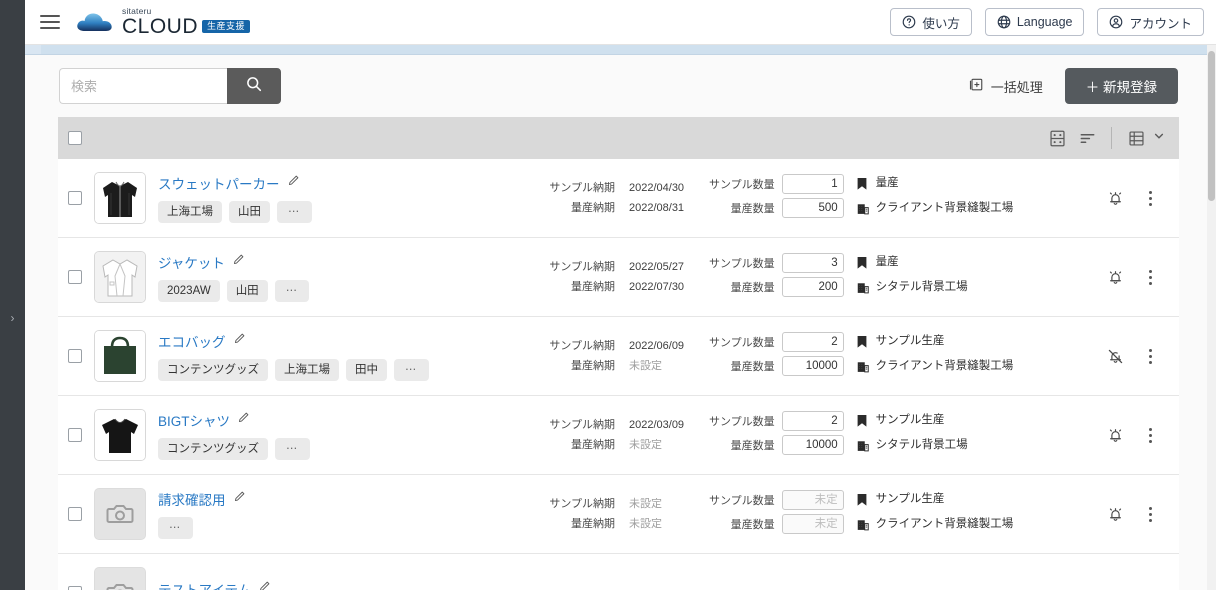 The image size is (1216, 590). What do you see at coordinates (1159, 138) in the screenshot?
I see `chevron-down-icon` at bounding box center [1159, 138].